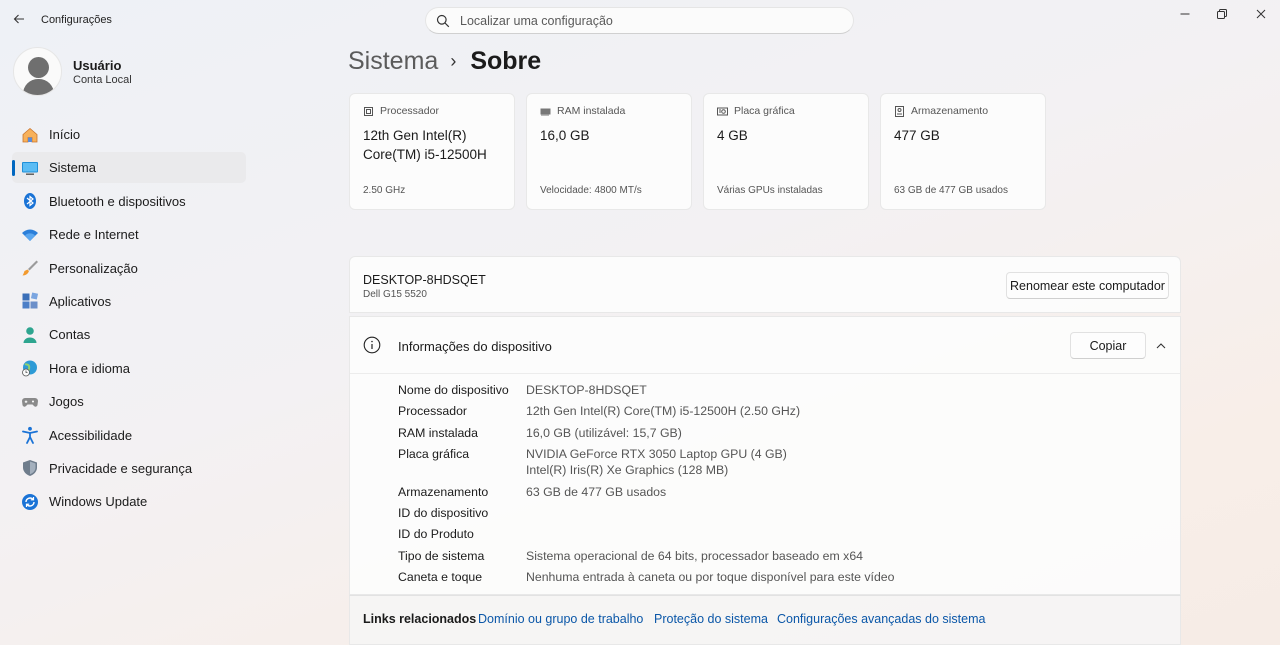 This screenshot has width=1280, height=645. What do you see at coordinates (420, 619) in the screenshot?
I see `related-links-title: Links relacionados` at bounding box center [420, 619].